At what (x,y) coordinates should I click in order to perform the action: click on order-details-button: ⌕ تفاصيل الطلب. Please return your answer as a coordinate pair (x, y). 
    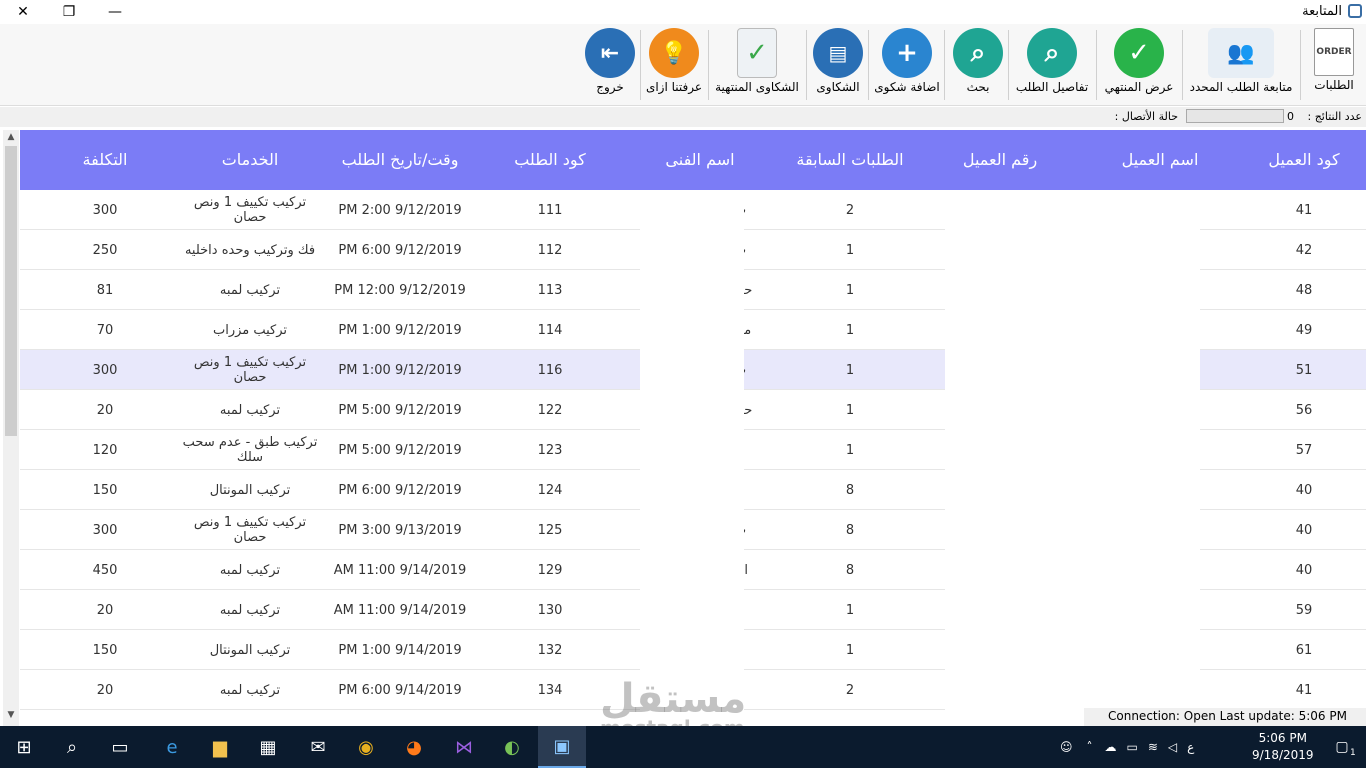
    Looking at the image, I should click on (1052, 64).